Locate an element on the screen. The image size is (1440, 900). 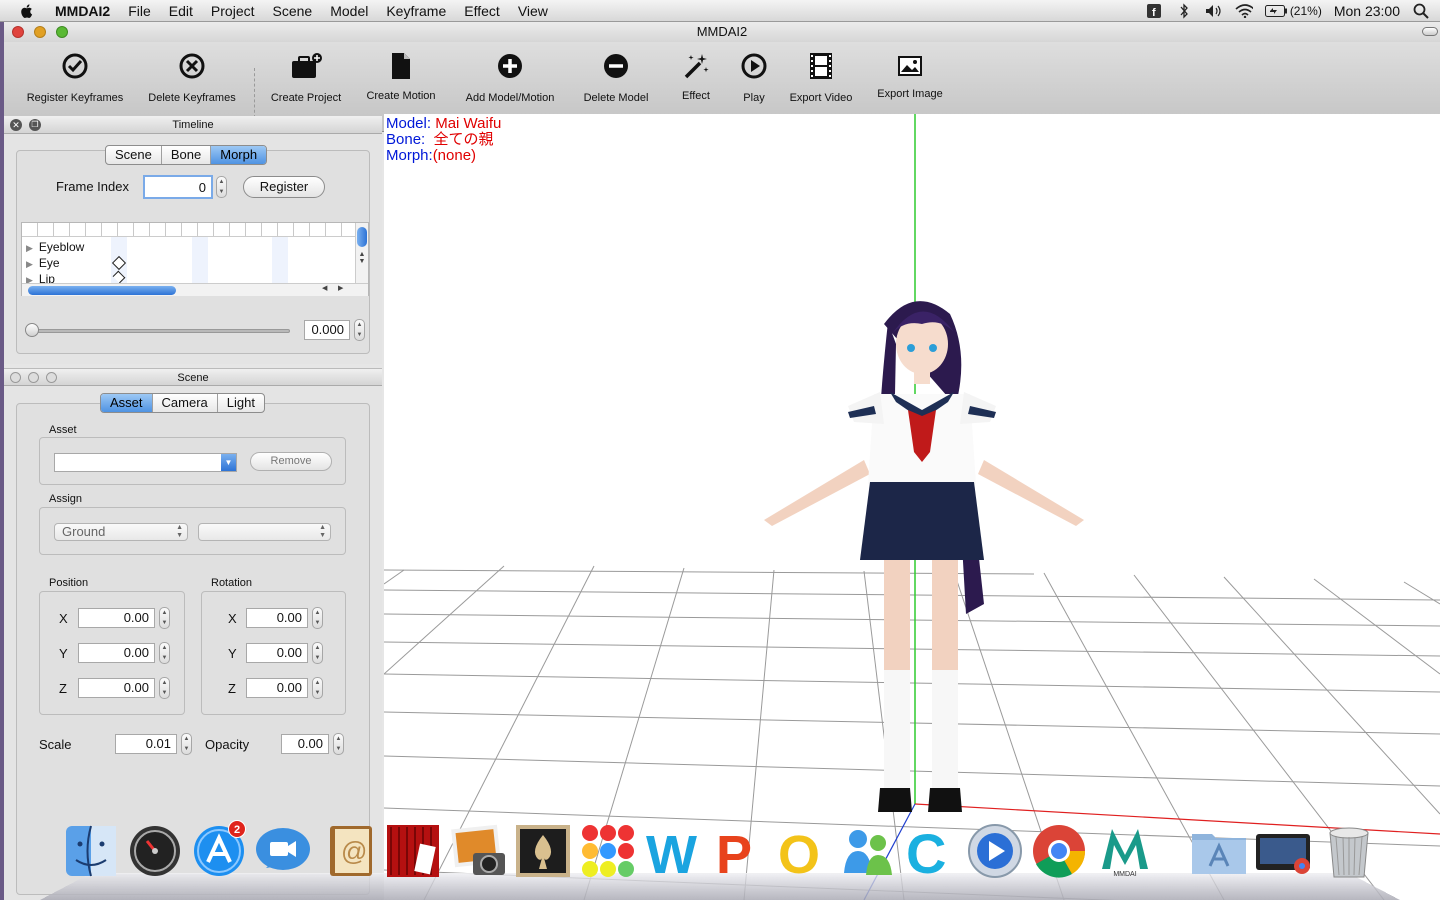
dock-app-store: 2 is located at coordinates (219, 850).